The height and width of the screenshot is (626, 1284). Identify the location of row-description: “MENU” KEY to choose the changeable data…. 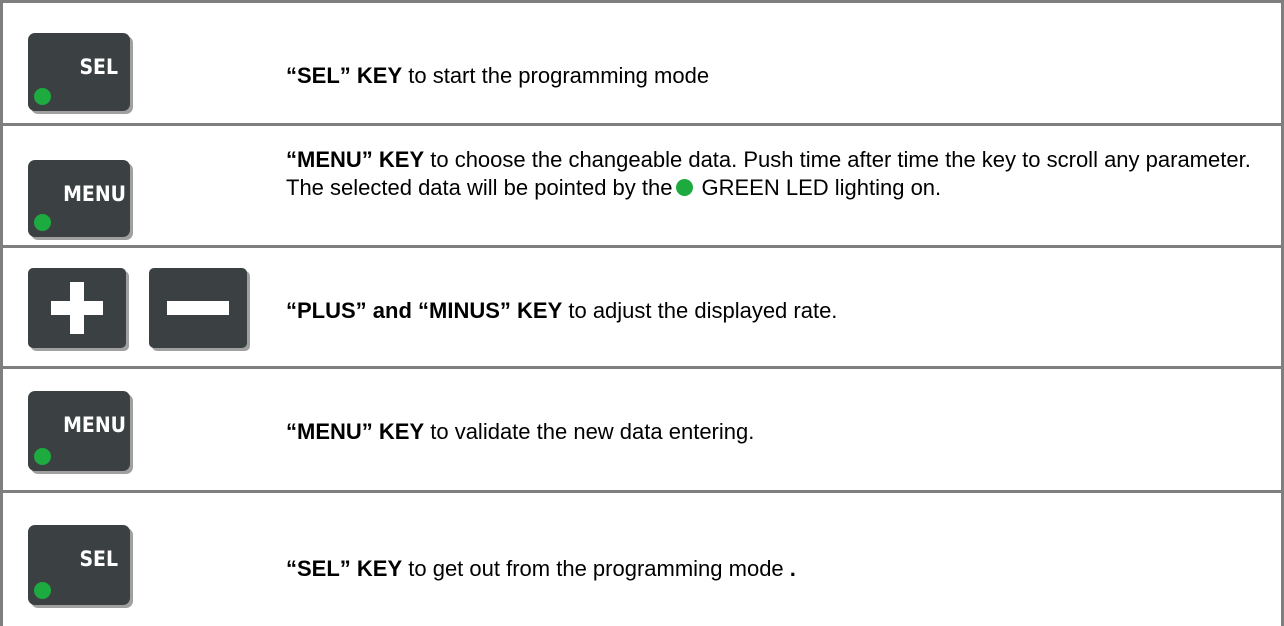
(768, 174).